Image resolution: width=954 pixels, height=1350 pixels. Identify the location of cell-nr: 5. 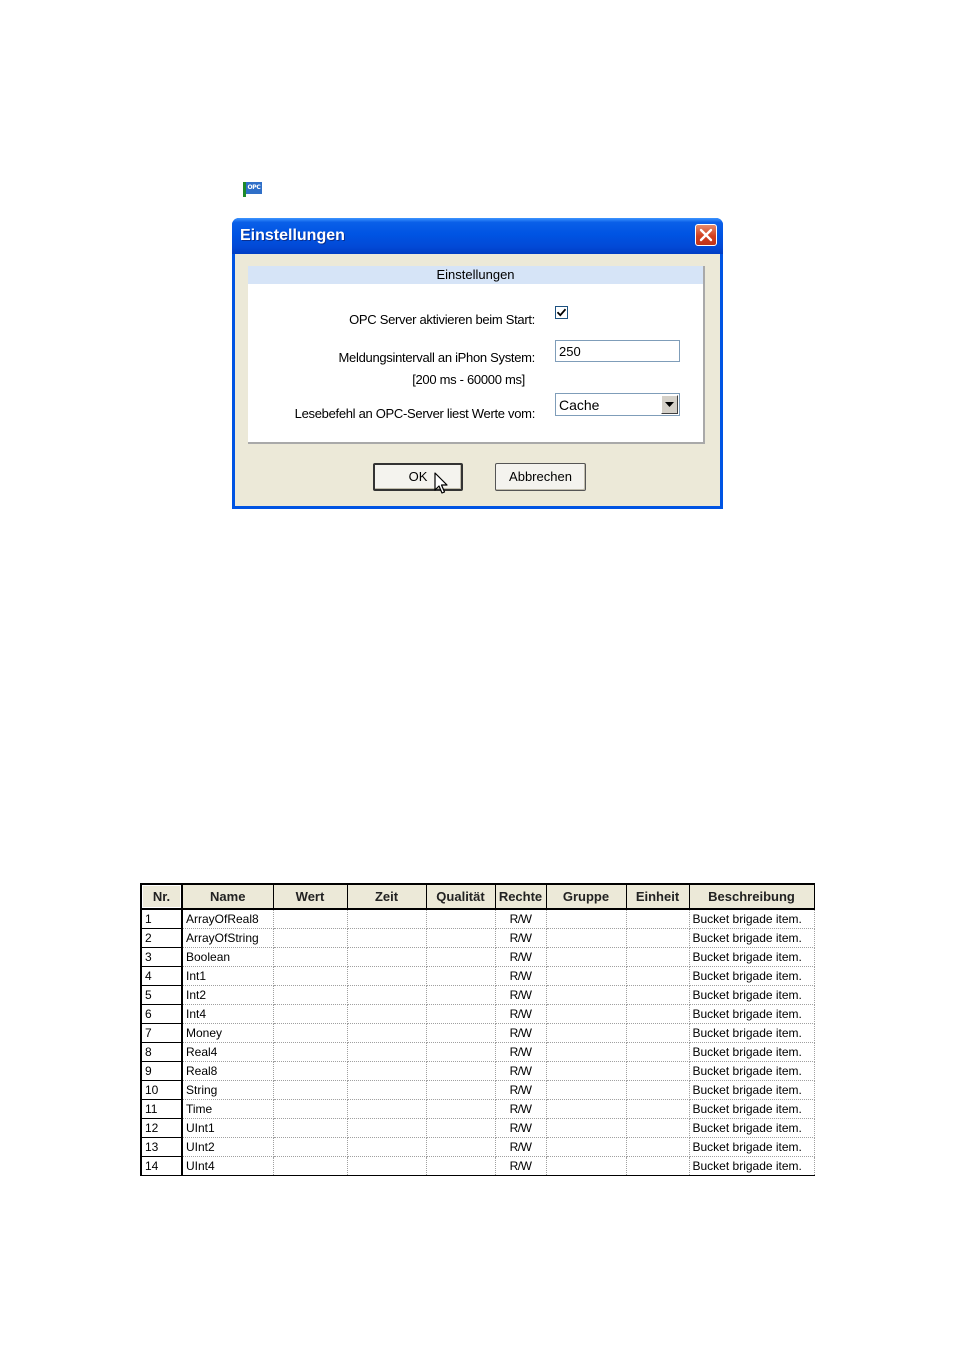
(161, 995).